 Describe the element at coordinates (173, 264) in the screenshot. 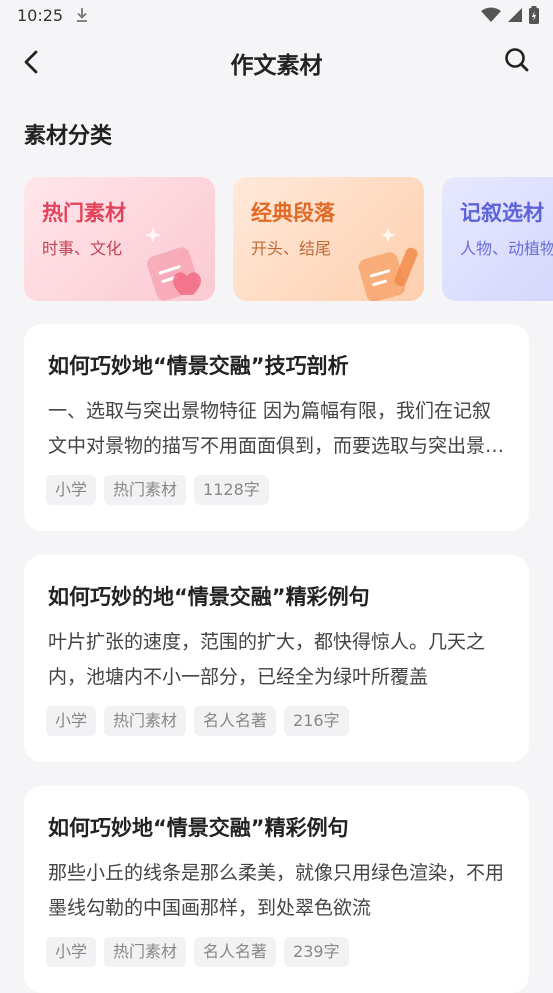

I see `document-heart-icon` at that location.